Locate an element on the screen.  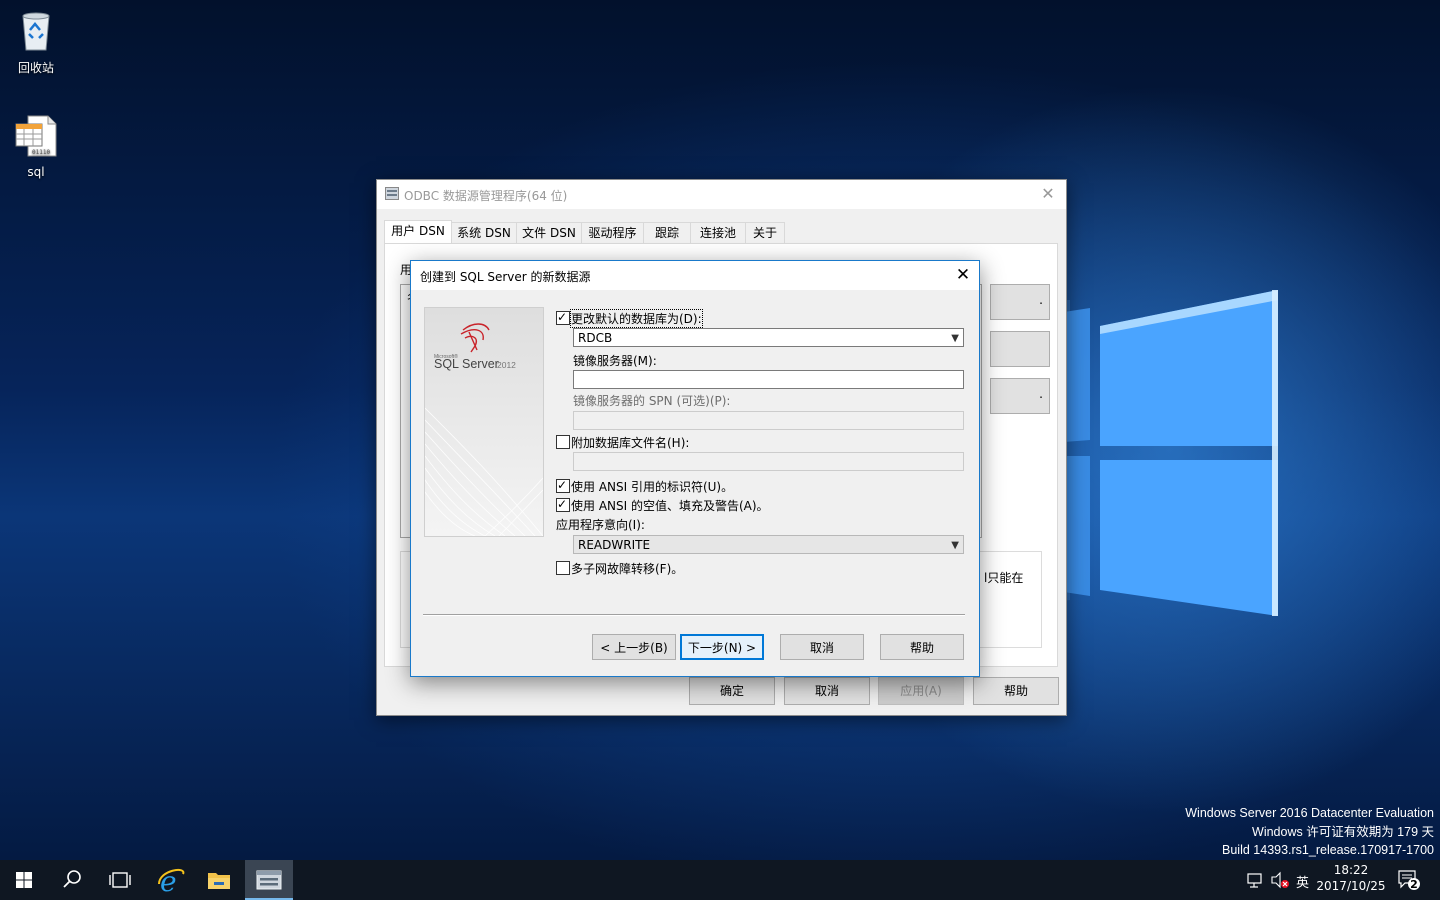
odbc-ok-button: 确定 is located at coordinates (732, 691).